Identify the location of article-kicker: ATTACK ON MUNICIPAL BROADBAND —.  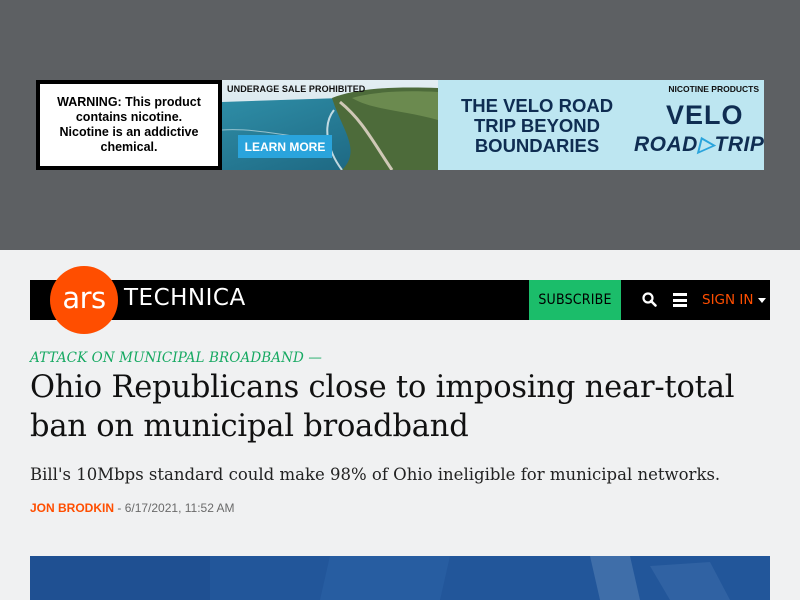
(176, 358).